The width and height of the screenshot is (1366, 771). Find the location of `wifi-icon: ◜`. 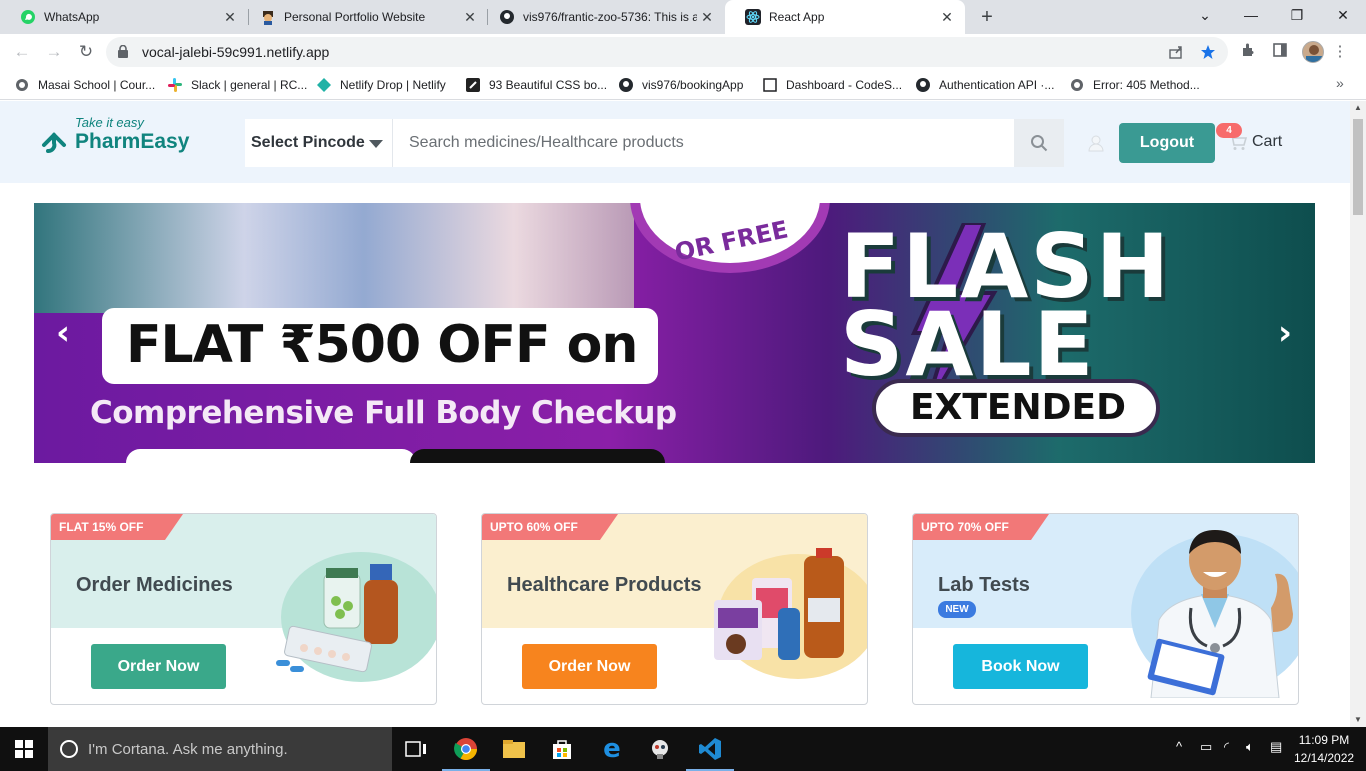

wifi-icon: ◜ is located at coordinates (1226, 747).